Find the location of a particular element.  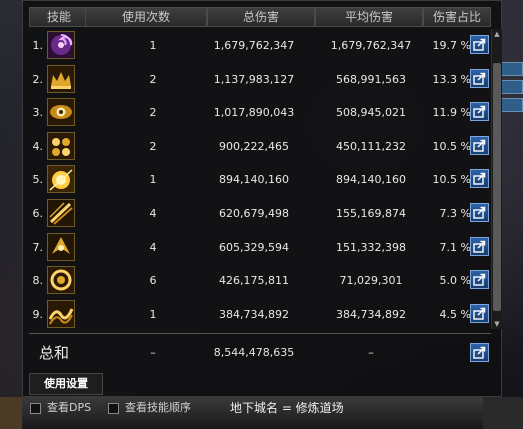

row-total-damage: 605,329,594 is located at coordinates (254, 247).